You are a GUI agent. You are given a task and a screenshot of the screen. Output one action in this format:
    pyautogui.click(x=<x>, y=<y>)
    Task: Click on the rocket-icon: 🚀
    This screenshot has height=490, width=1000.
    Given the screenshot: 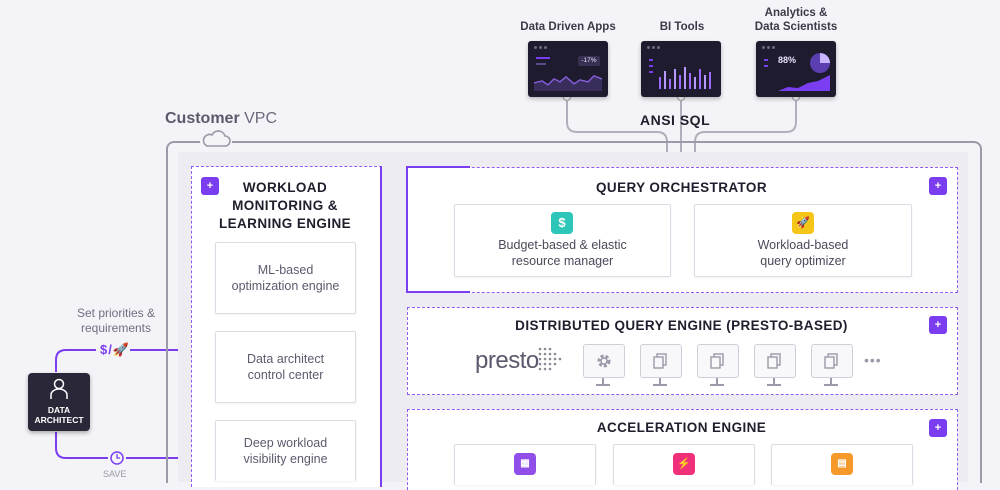 What is the action you would take?
    pyautogui.click(x=803, y=223)
    